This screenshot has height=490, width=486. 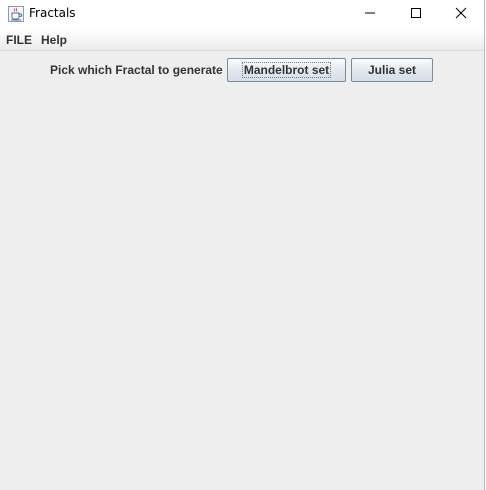 I want to click on java-cup-icon, so click(x=16, y=14).